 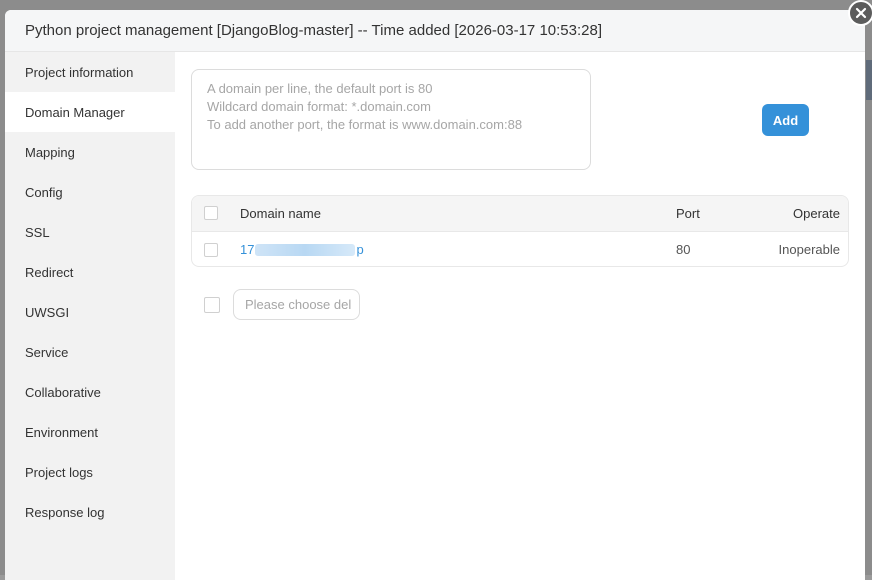 I want to click on table-header-row: Domain name Port Operate, so click(x=520, y=214).